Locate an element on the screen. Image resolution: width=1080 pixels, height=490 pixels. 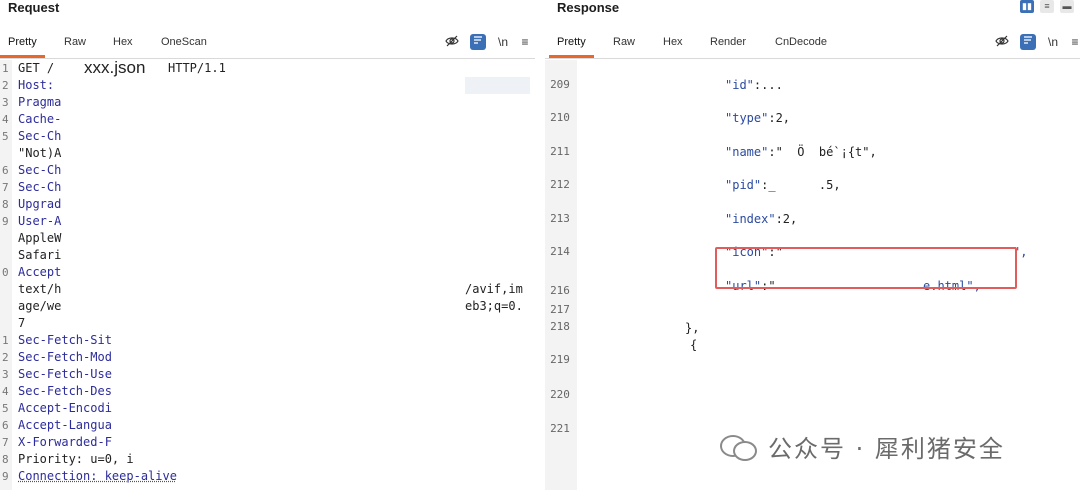
request-line: "Not)A is located at coordinates (40, 153).